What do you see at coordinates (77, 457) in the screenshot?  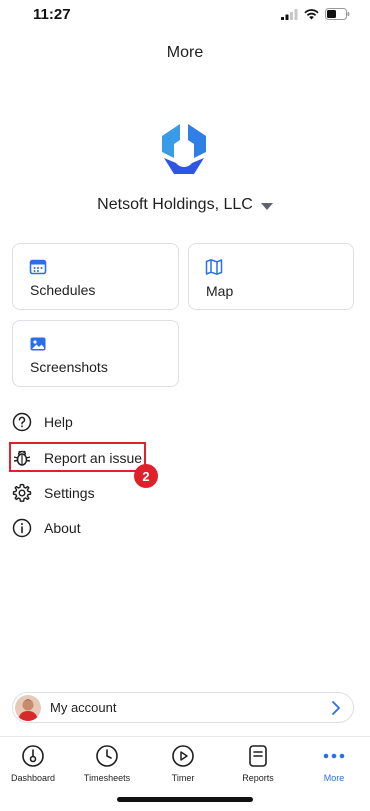 I see `highlight-box` at bounding box center [77, 457].